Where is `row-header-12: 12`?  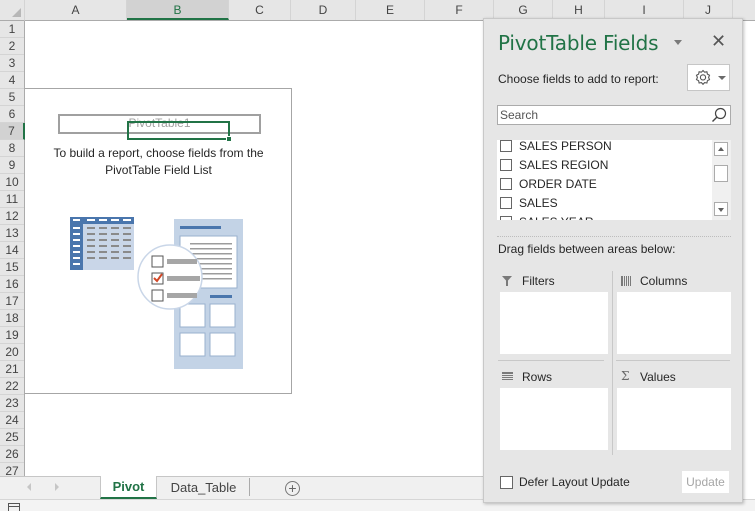
row-header-12: 12 is located at coordinates (12, 216).